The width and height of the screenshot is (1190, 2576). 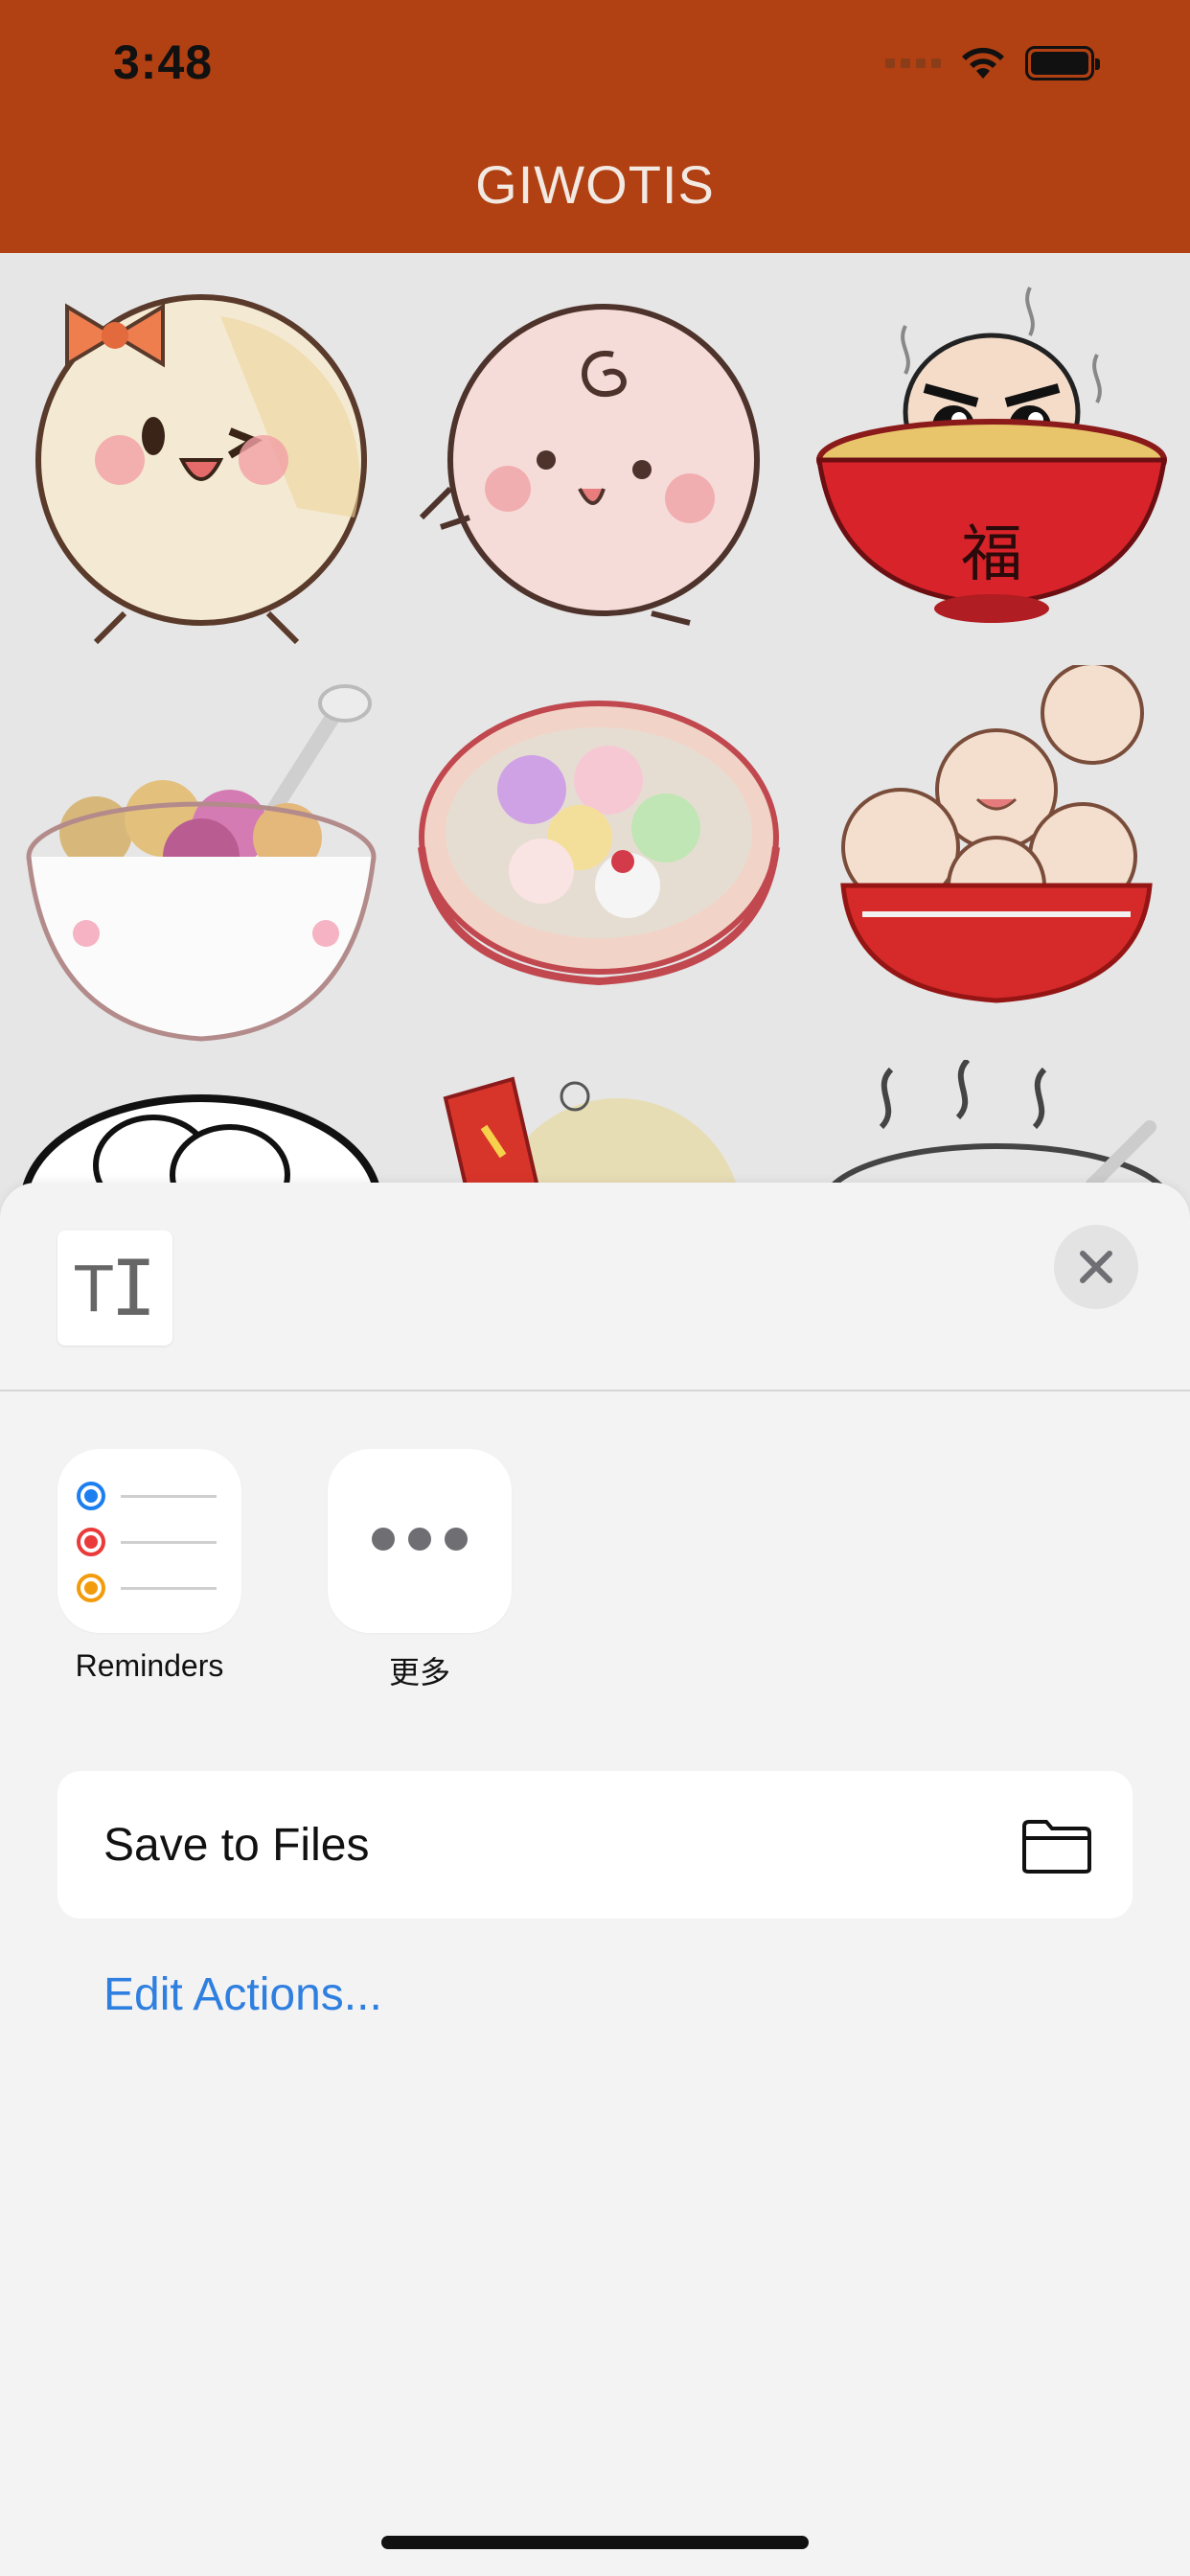 I want to click on text-document-icon: TI, so click(x=115, y=1288).